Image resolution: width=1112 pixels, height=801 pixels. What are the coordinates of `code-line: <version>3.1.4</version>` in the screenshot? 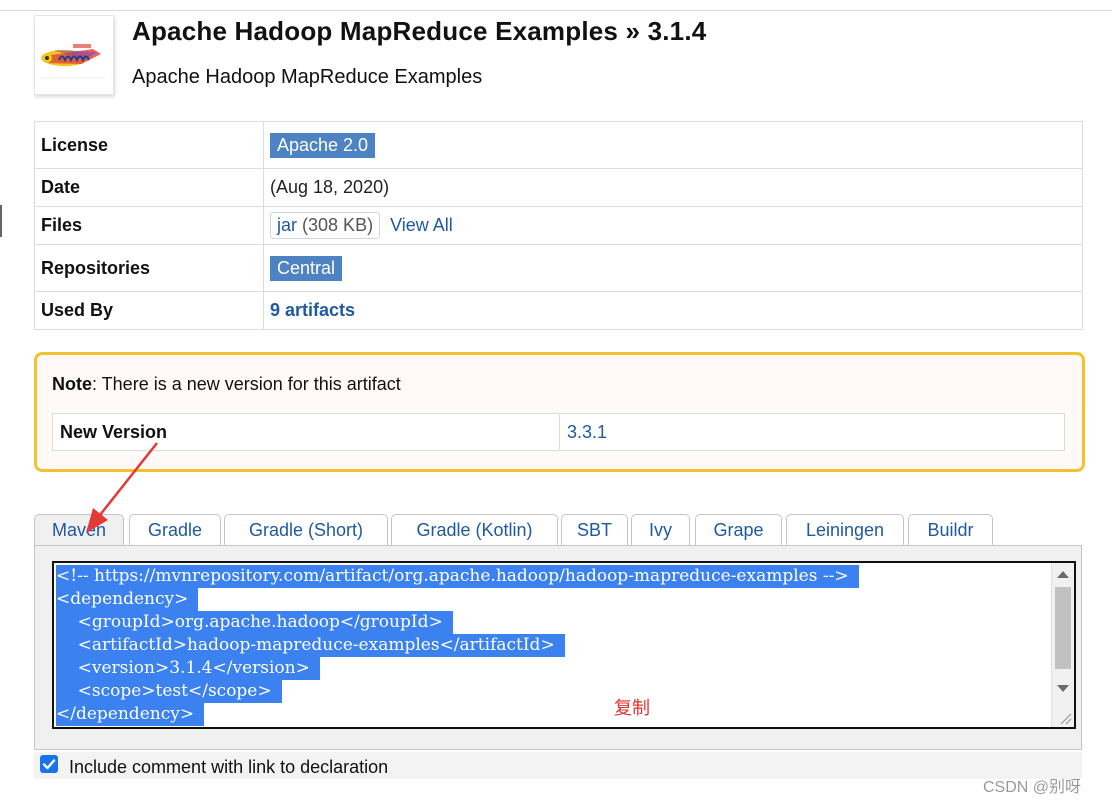 It's located at (188, 668).